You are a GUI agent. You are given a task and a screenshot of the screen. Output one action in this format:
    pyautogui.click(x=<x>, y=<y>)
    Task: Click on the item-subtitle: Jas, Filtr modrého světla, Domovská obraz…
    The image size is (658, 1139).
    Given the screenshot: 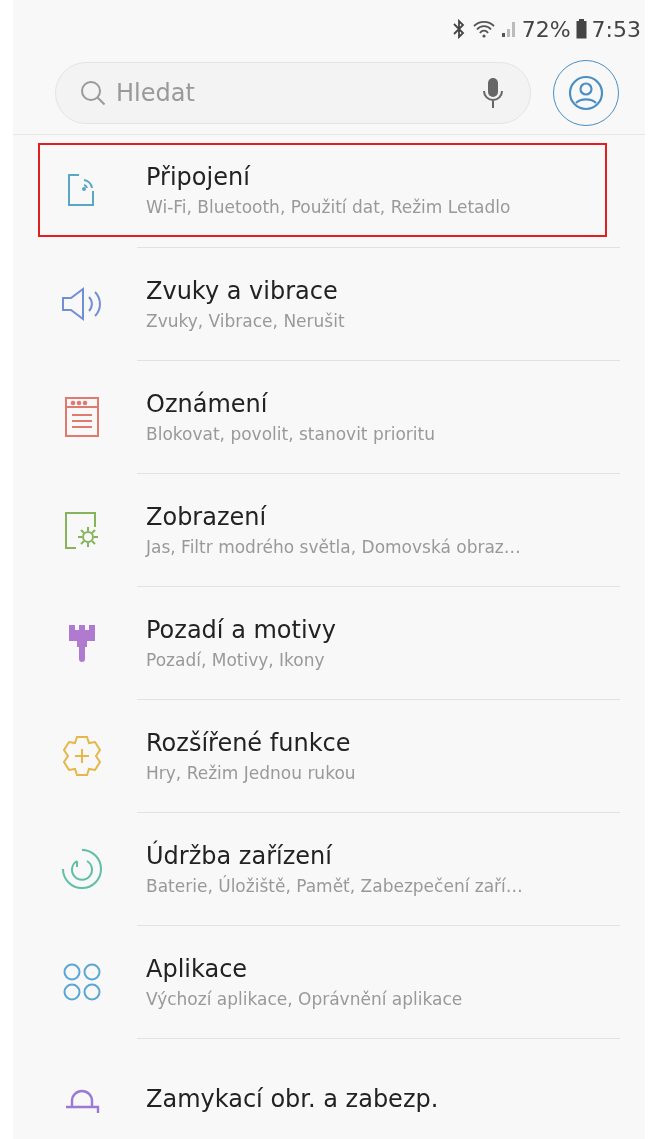 What is the action you would take?
    pyautogui.click(x=333, y=547)
    